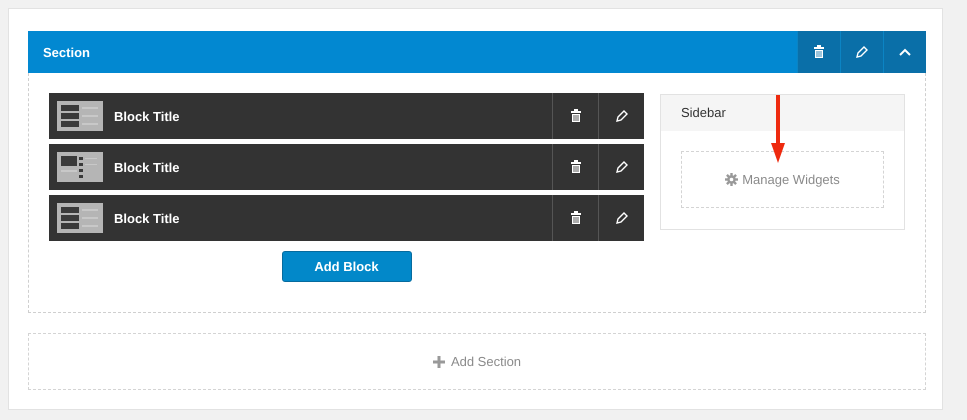 The width and height of the screenshot is (967, 420). I want to click on delete-button, so click(818, 52).